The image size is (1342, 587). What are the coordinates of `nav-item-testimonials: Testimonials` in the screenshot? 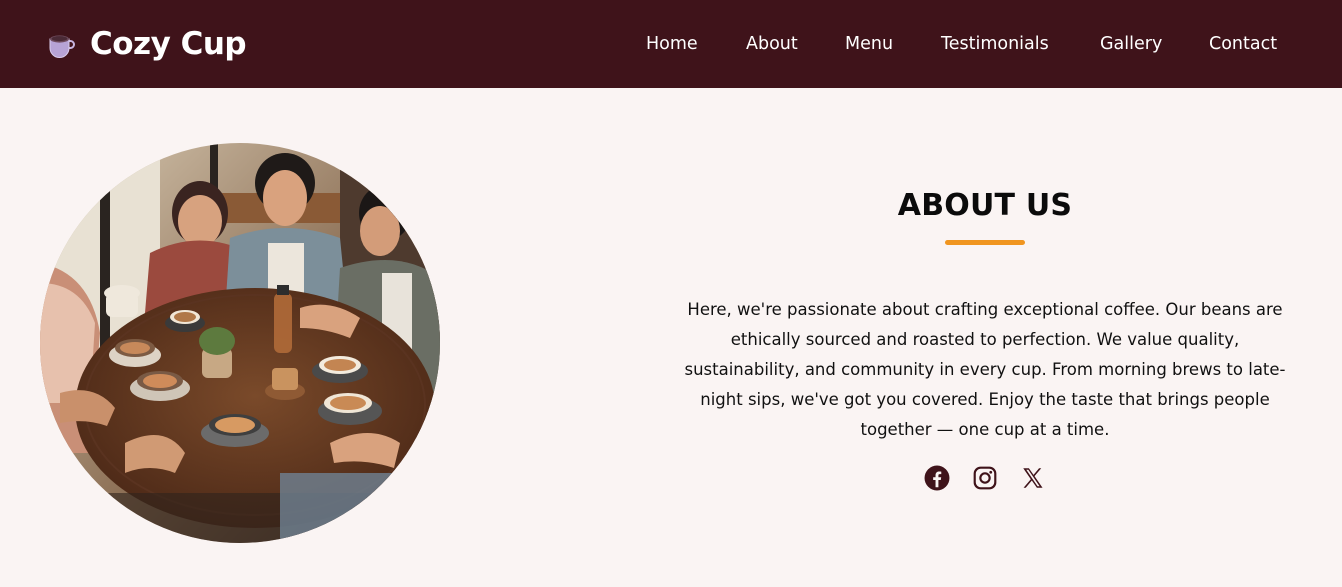 It's located at (995, 44).